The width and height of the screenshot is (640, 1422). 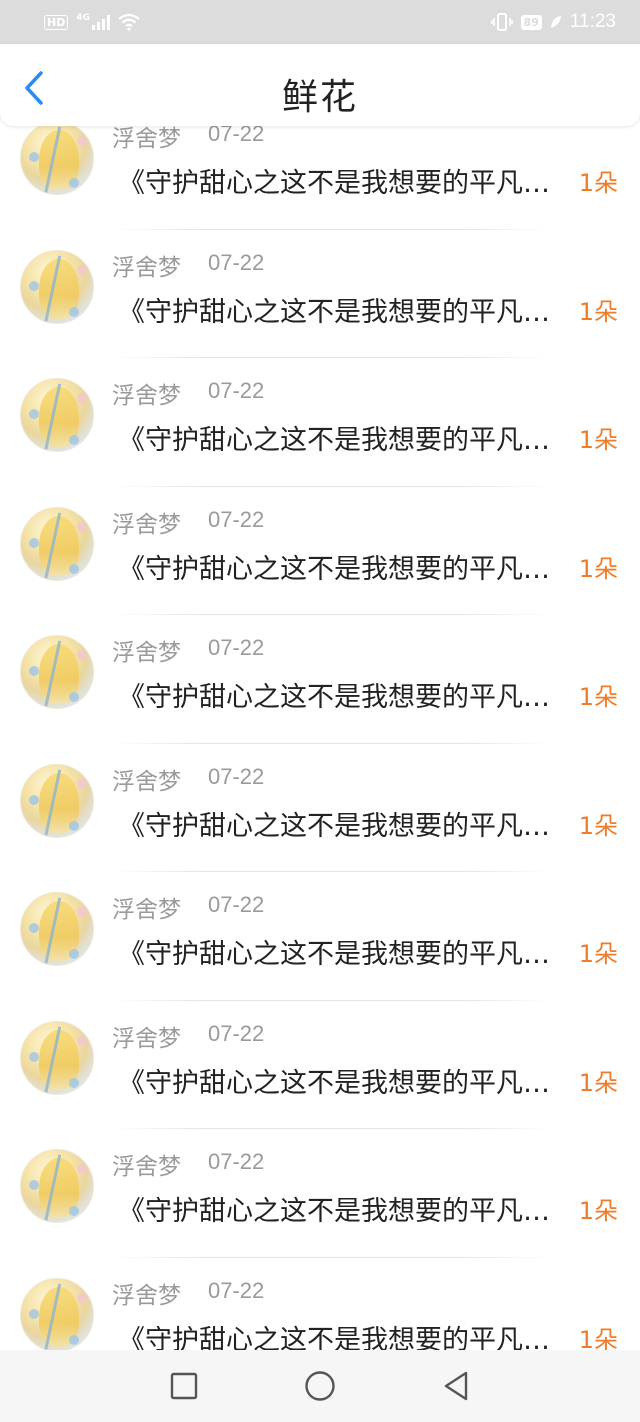 I want to click on status-right: 89 11:23, so click(x=553, y=22).